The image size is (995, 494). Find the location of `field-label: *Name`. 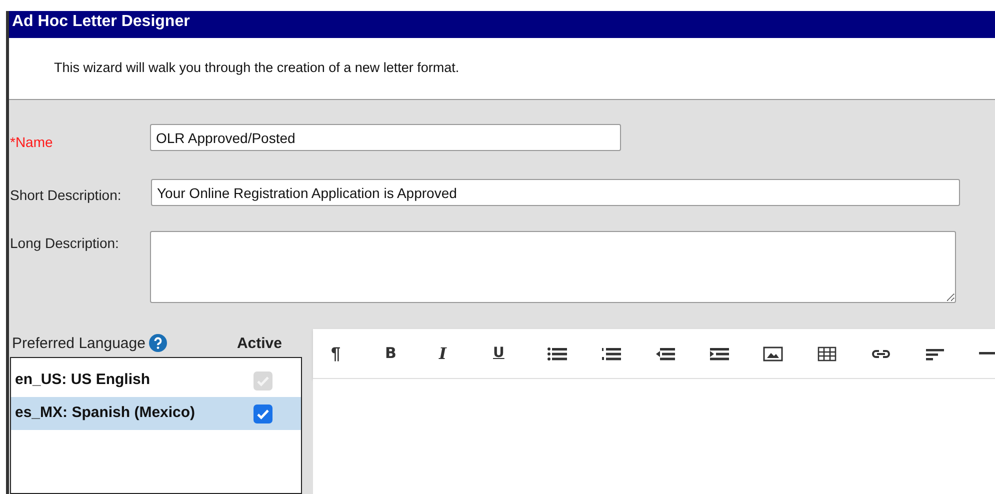

field-label: *Name is located at coordinates (32, 142).